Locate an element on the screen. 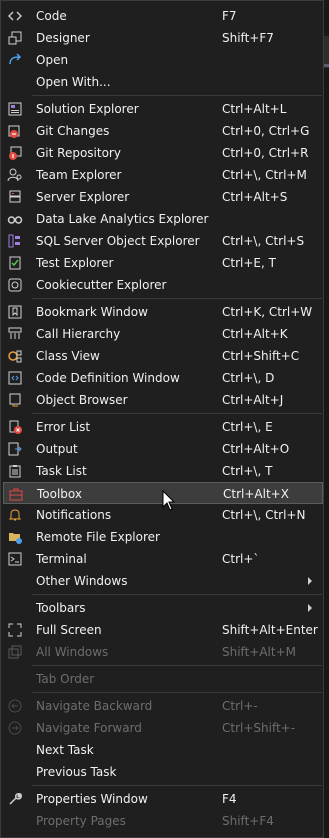 Image resolution: width=329 pixels, height=838 pixels. menu-item-data-lake: Data Lake Analytics Explorer is located at coordinates (163, 219).